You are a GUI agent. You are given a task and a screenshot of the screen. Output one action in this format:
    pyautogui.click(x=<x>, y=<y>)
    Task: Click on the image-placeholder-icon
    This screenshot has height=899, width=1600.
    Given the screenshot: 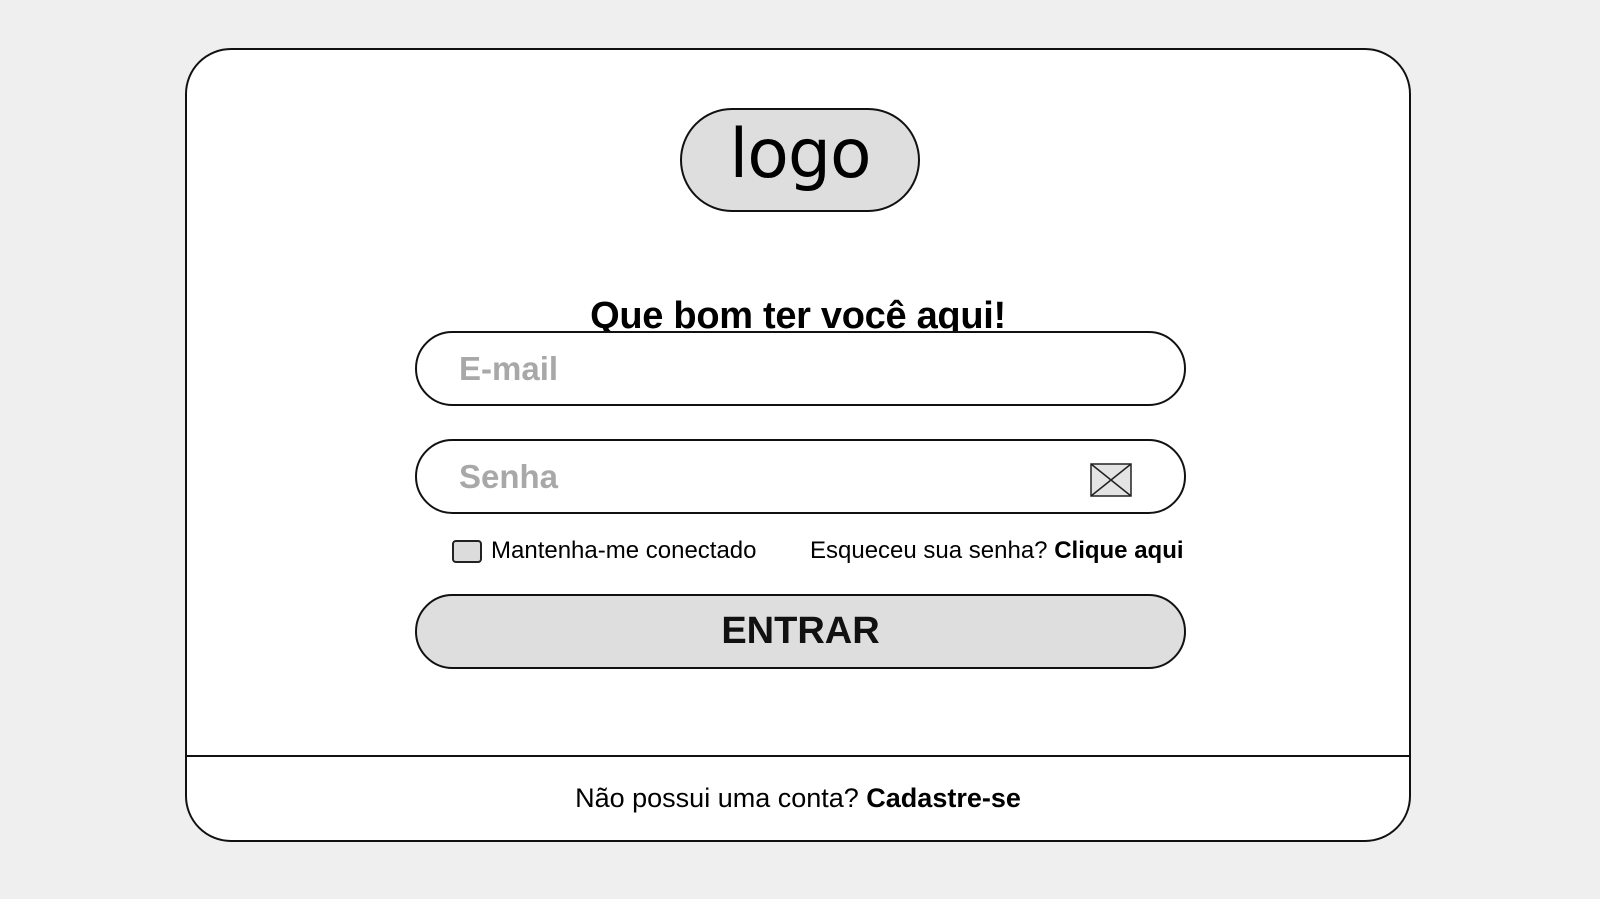 What is the action you would take?
    pyautogui.click(x=1111, y=480)
    